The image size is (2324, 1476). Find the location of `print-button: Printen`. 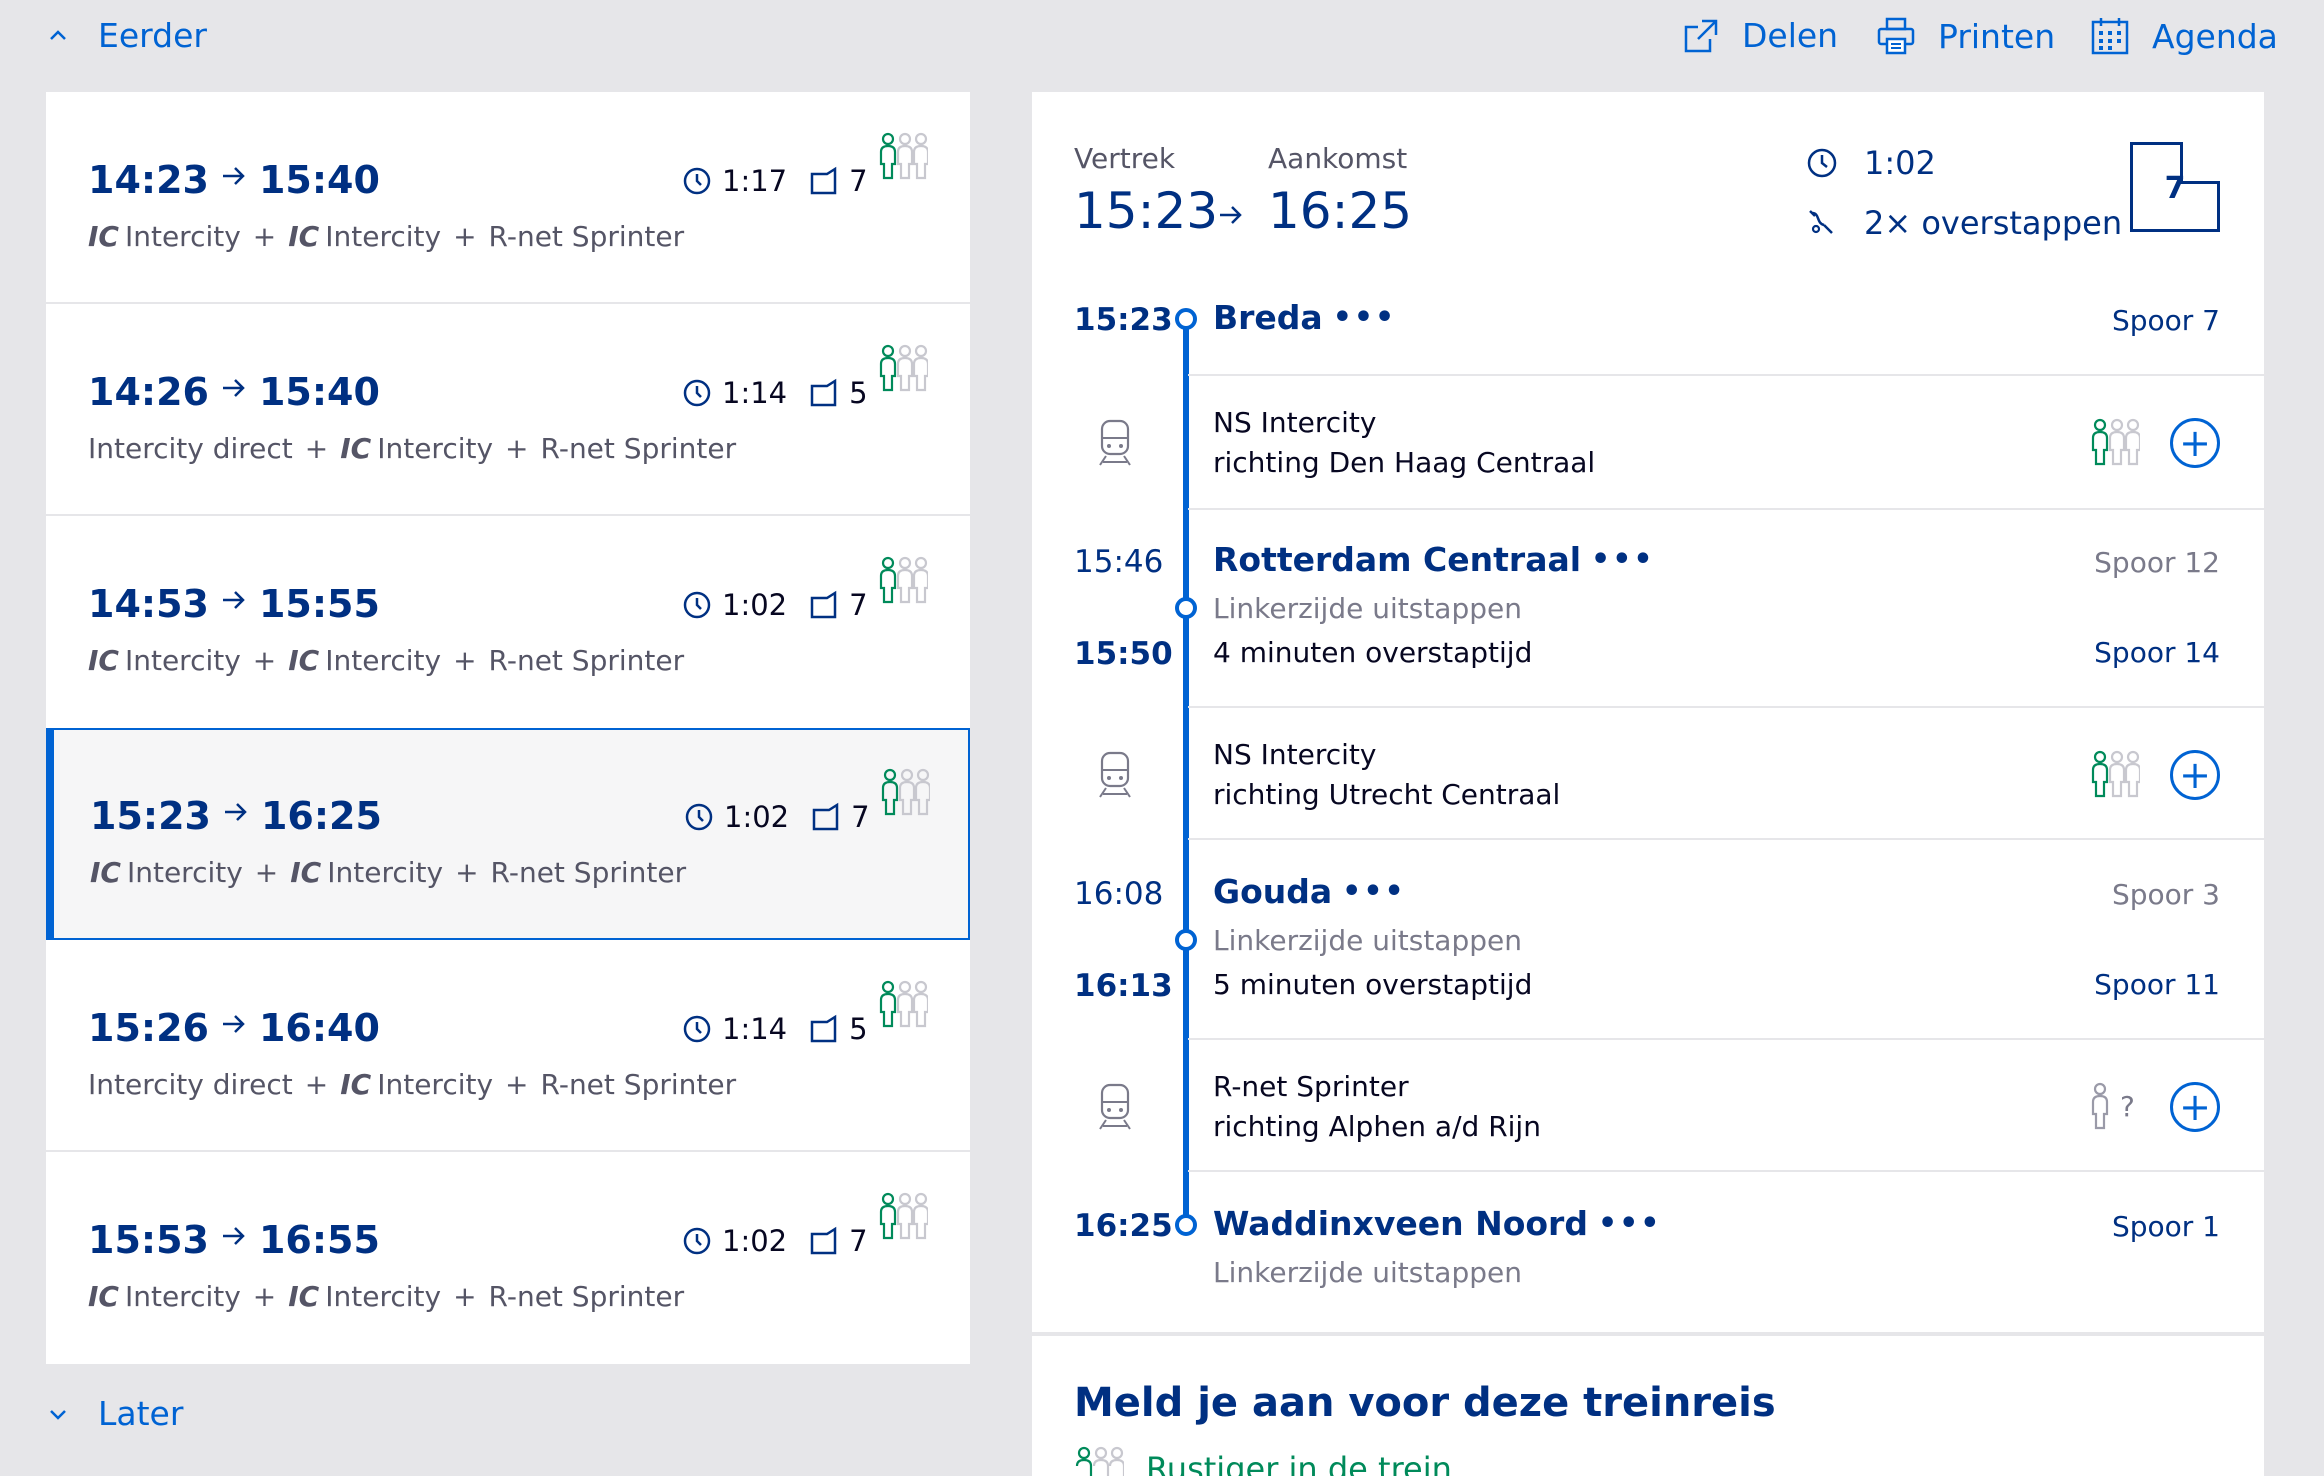

print-button: Printen is located at coordinates (1965, 36).